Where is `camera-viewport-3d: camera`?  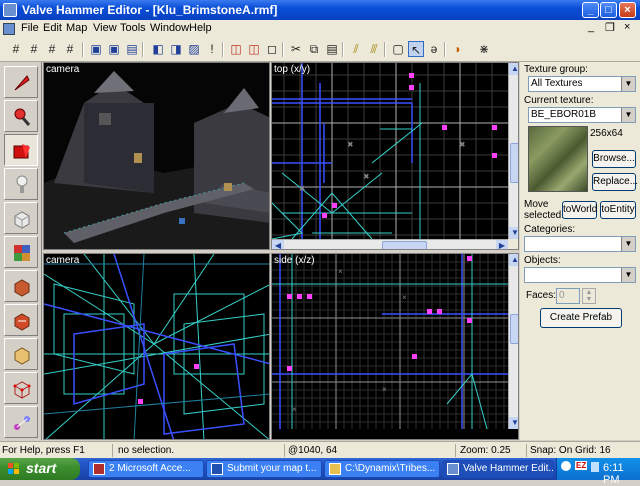 camera-viewport-3d: camera is located at coordinates (156, 156).